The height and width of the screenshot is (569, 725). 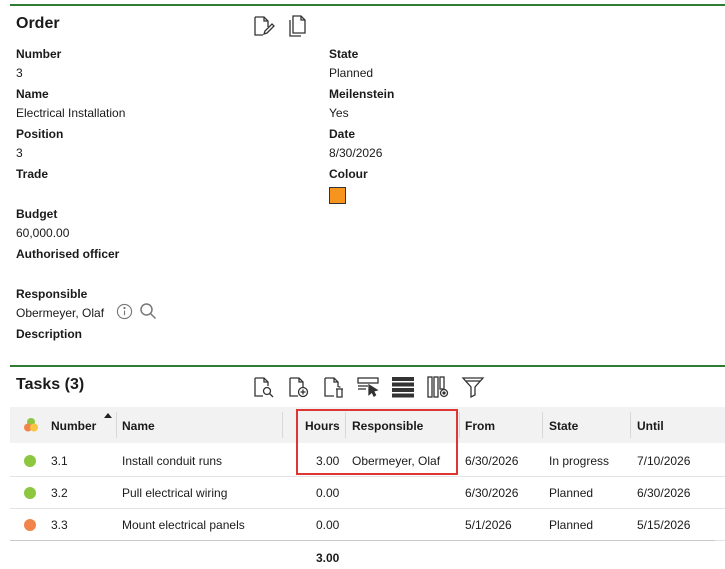 What do you see at coordinates (356, 153) in the screenshot?
I see `date-value: 8/30/2026` at bounding box center [356, 153].